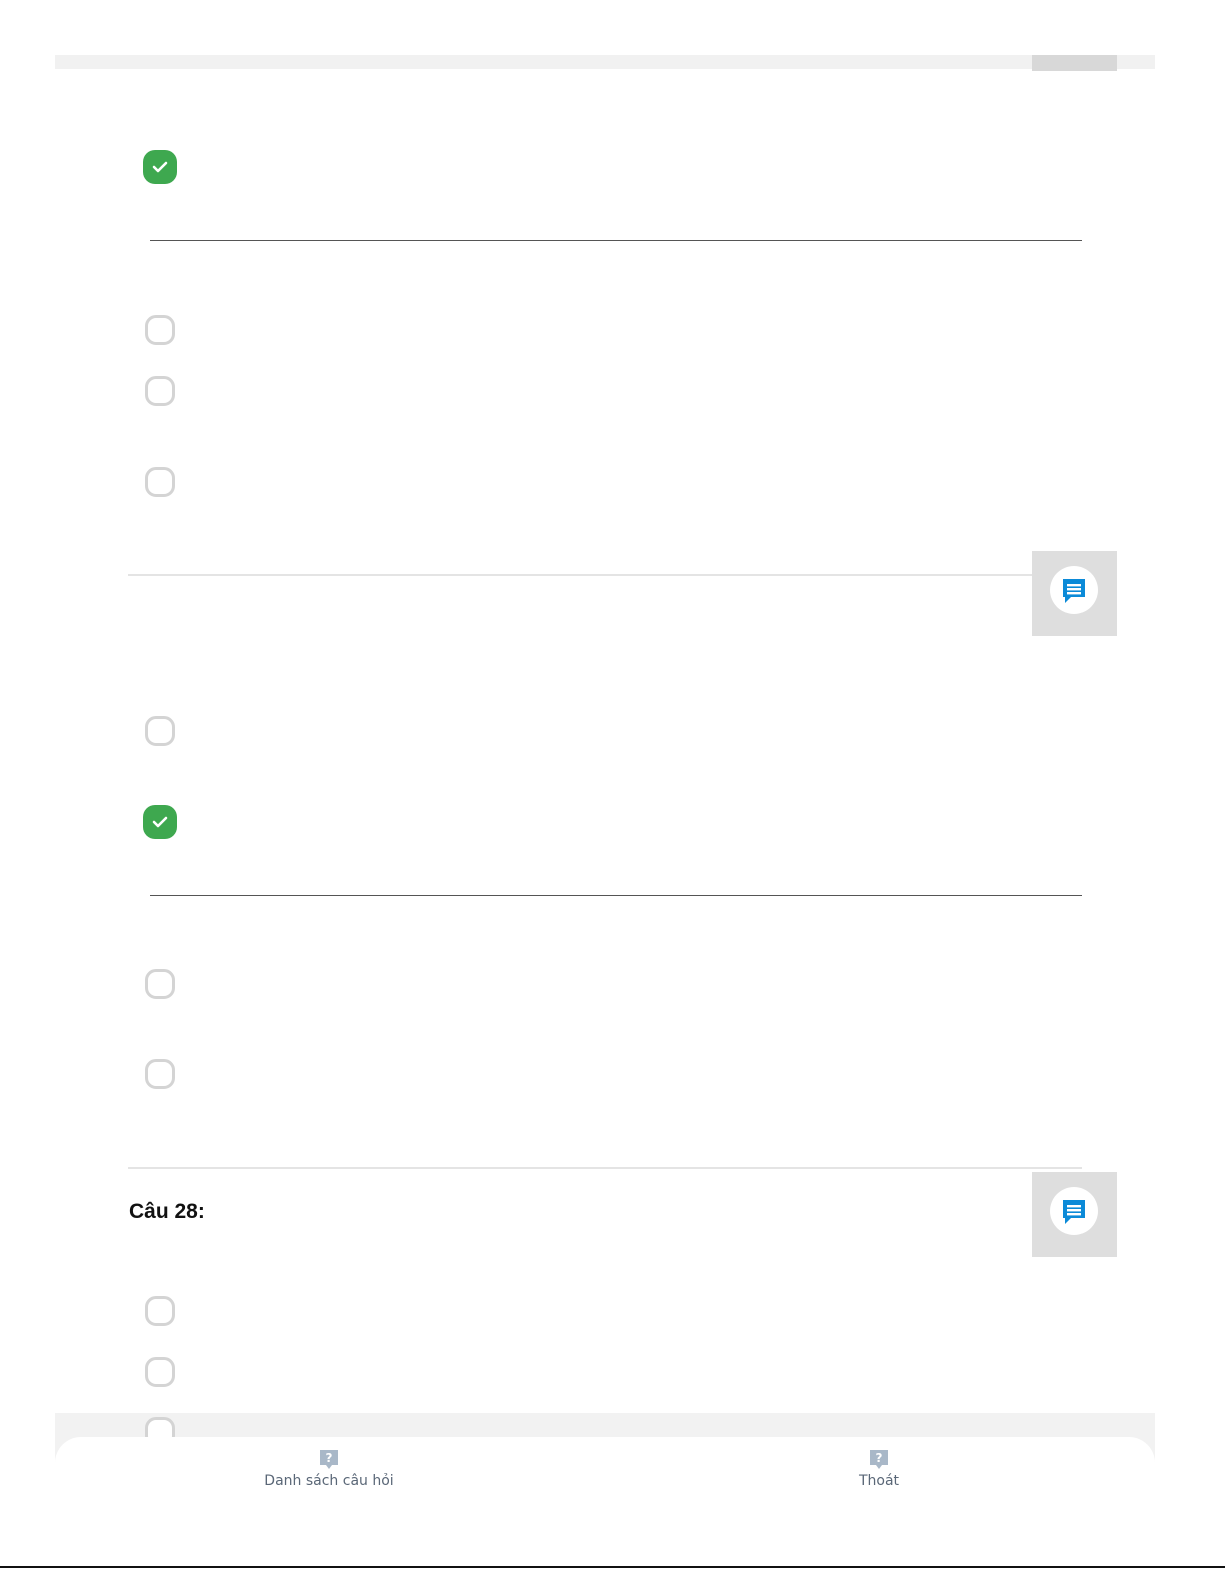 This screenshot has height=1585, width=1225. Describe the element at coordinates (879, 1481) in the screenshot. I see `exit-label: Thoát` at that location.